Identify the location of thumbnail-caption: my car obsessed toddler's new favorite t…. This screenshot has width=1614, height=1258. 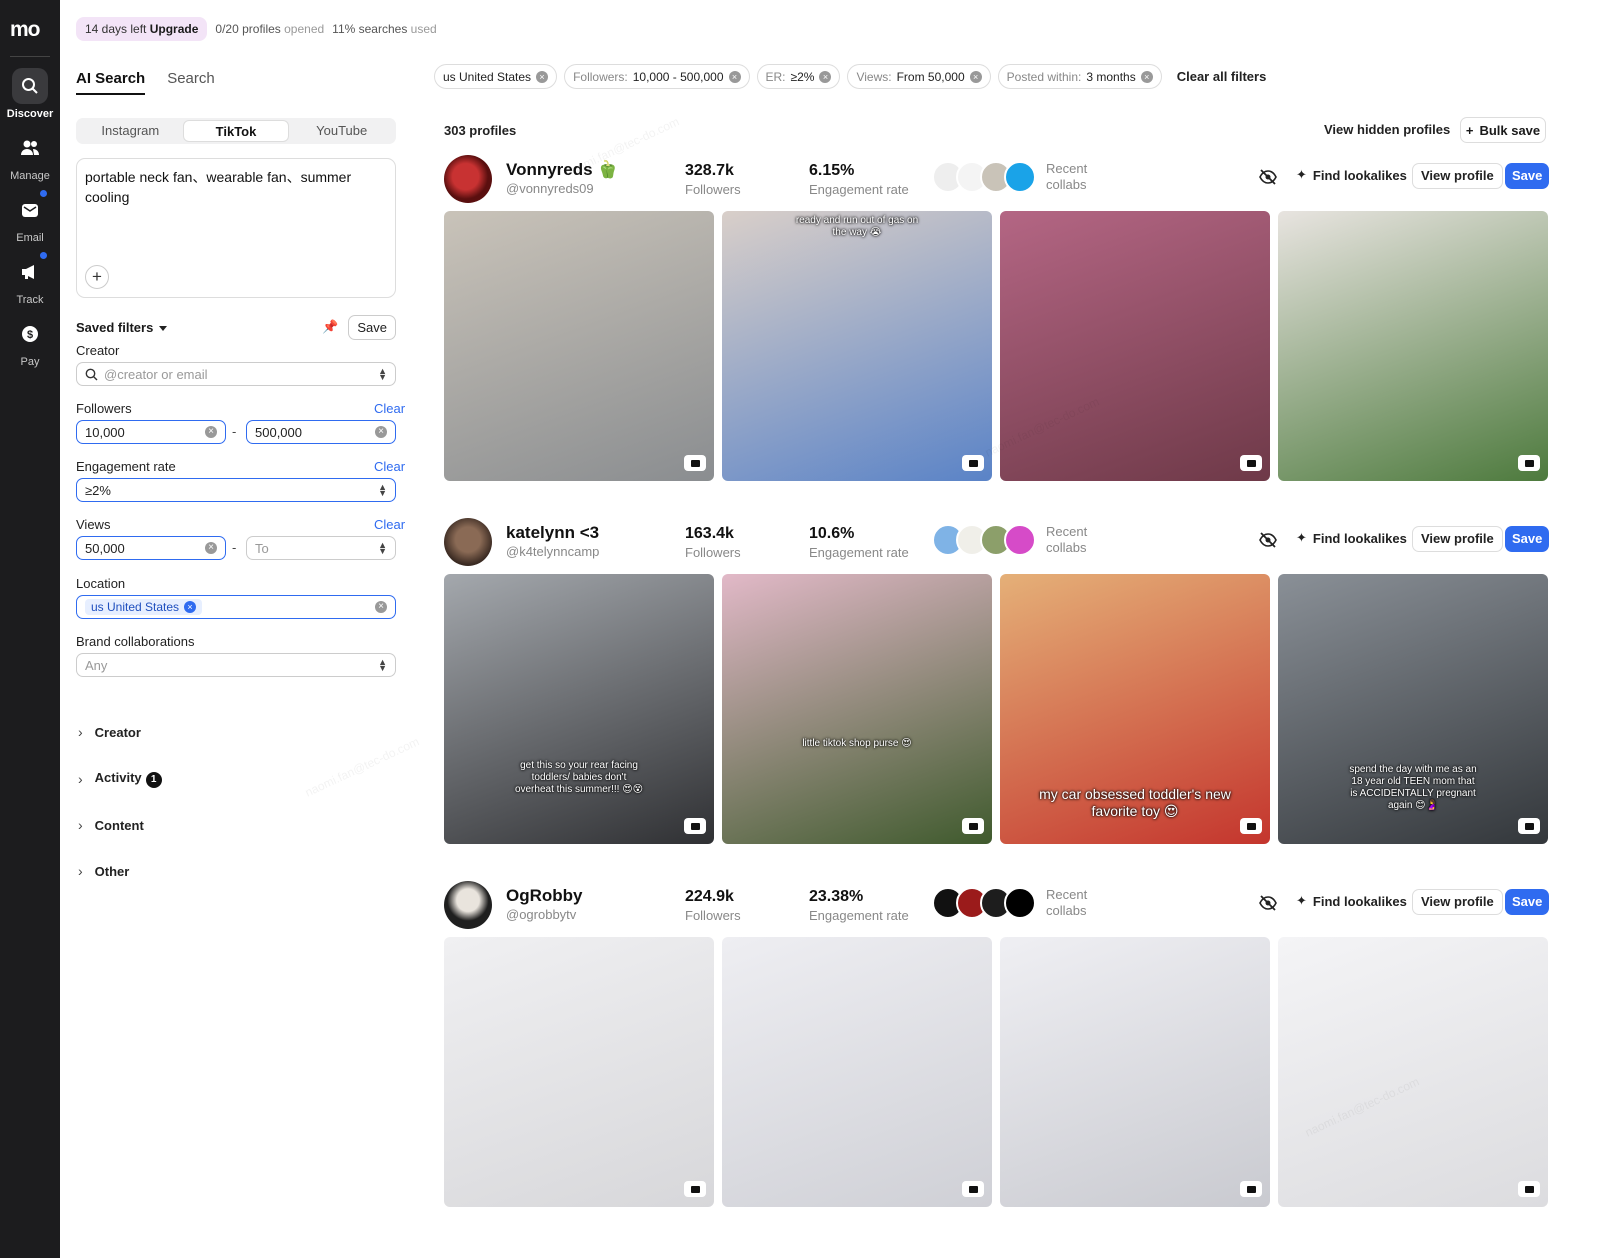
(1135, 802).